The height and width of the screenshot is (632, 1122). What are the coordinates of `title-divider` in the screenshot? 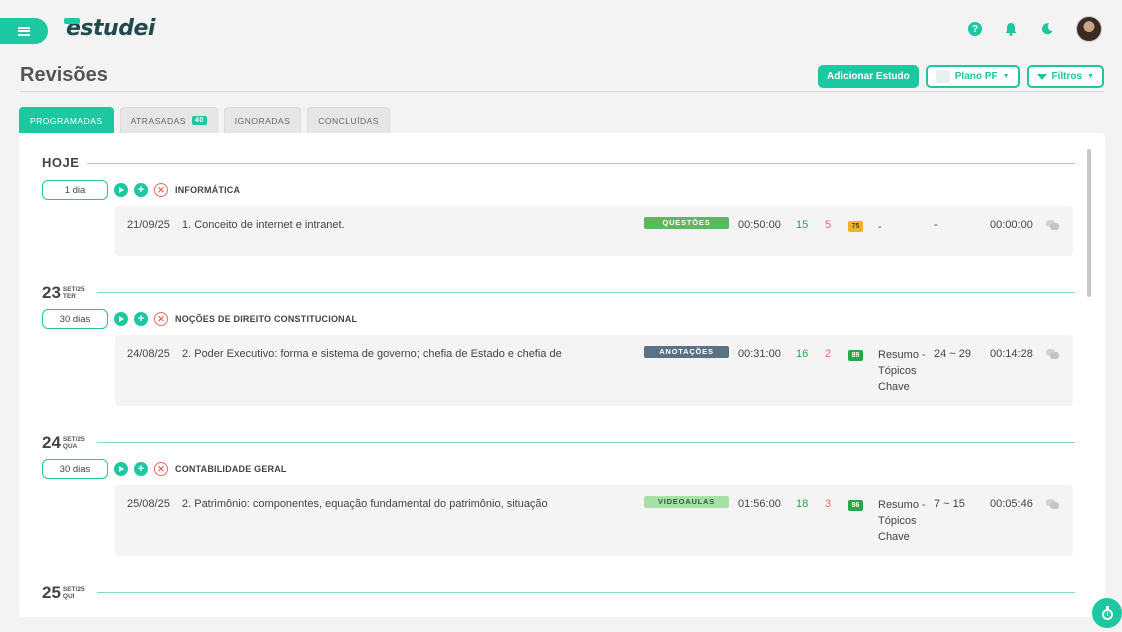 It's located at (562, 91).